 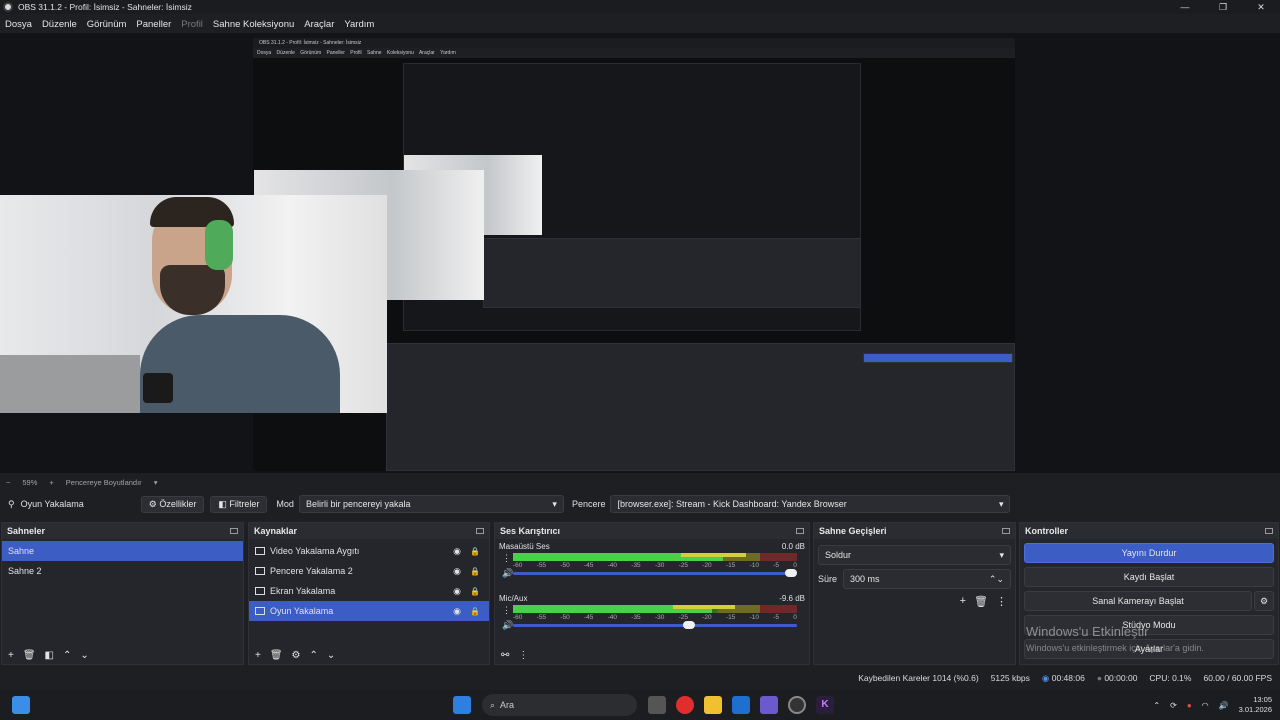 I want to click on filter-icon: ◧, so click(x=49, y=655).